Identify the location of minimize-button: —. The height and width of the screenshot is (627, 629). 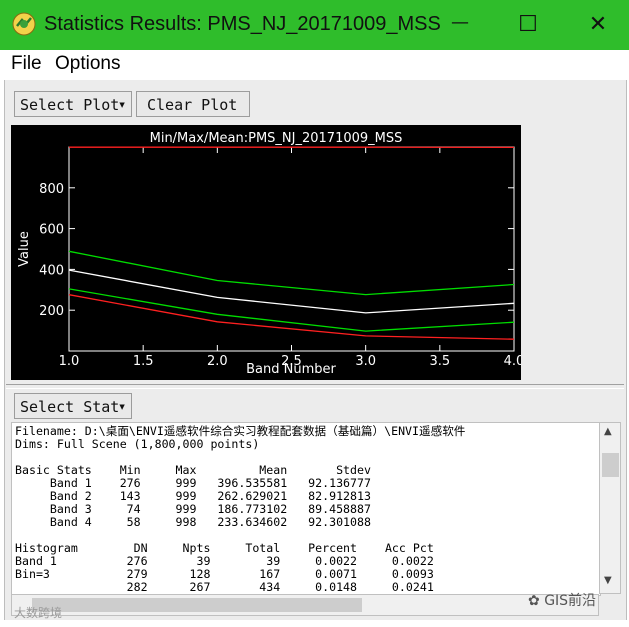
(460, 25).